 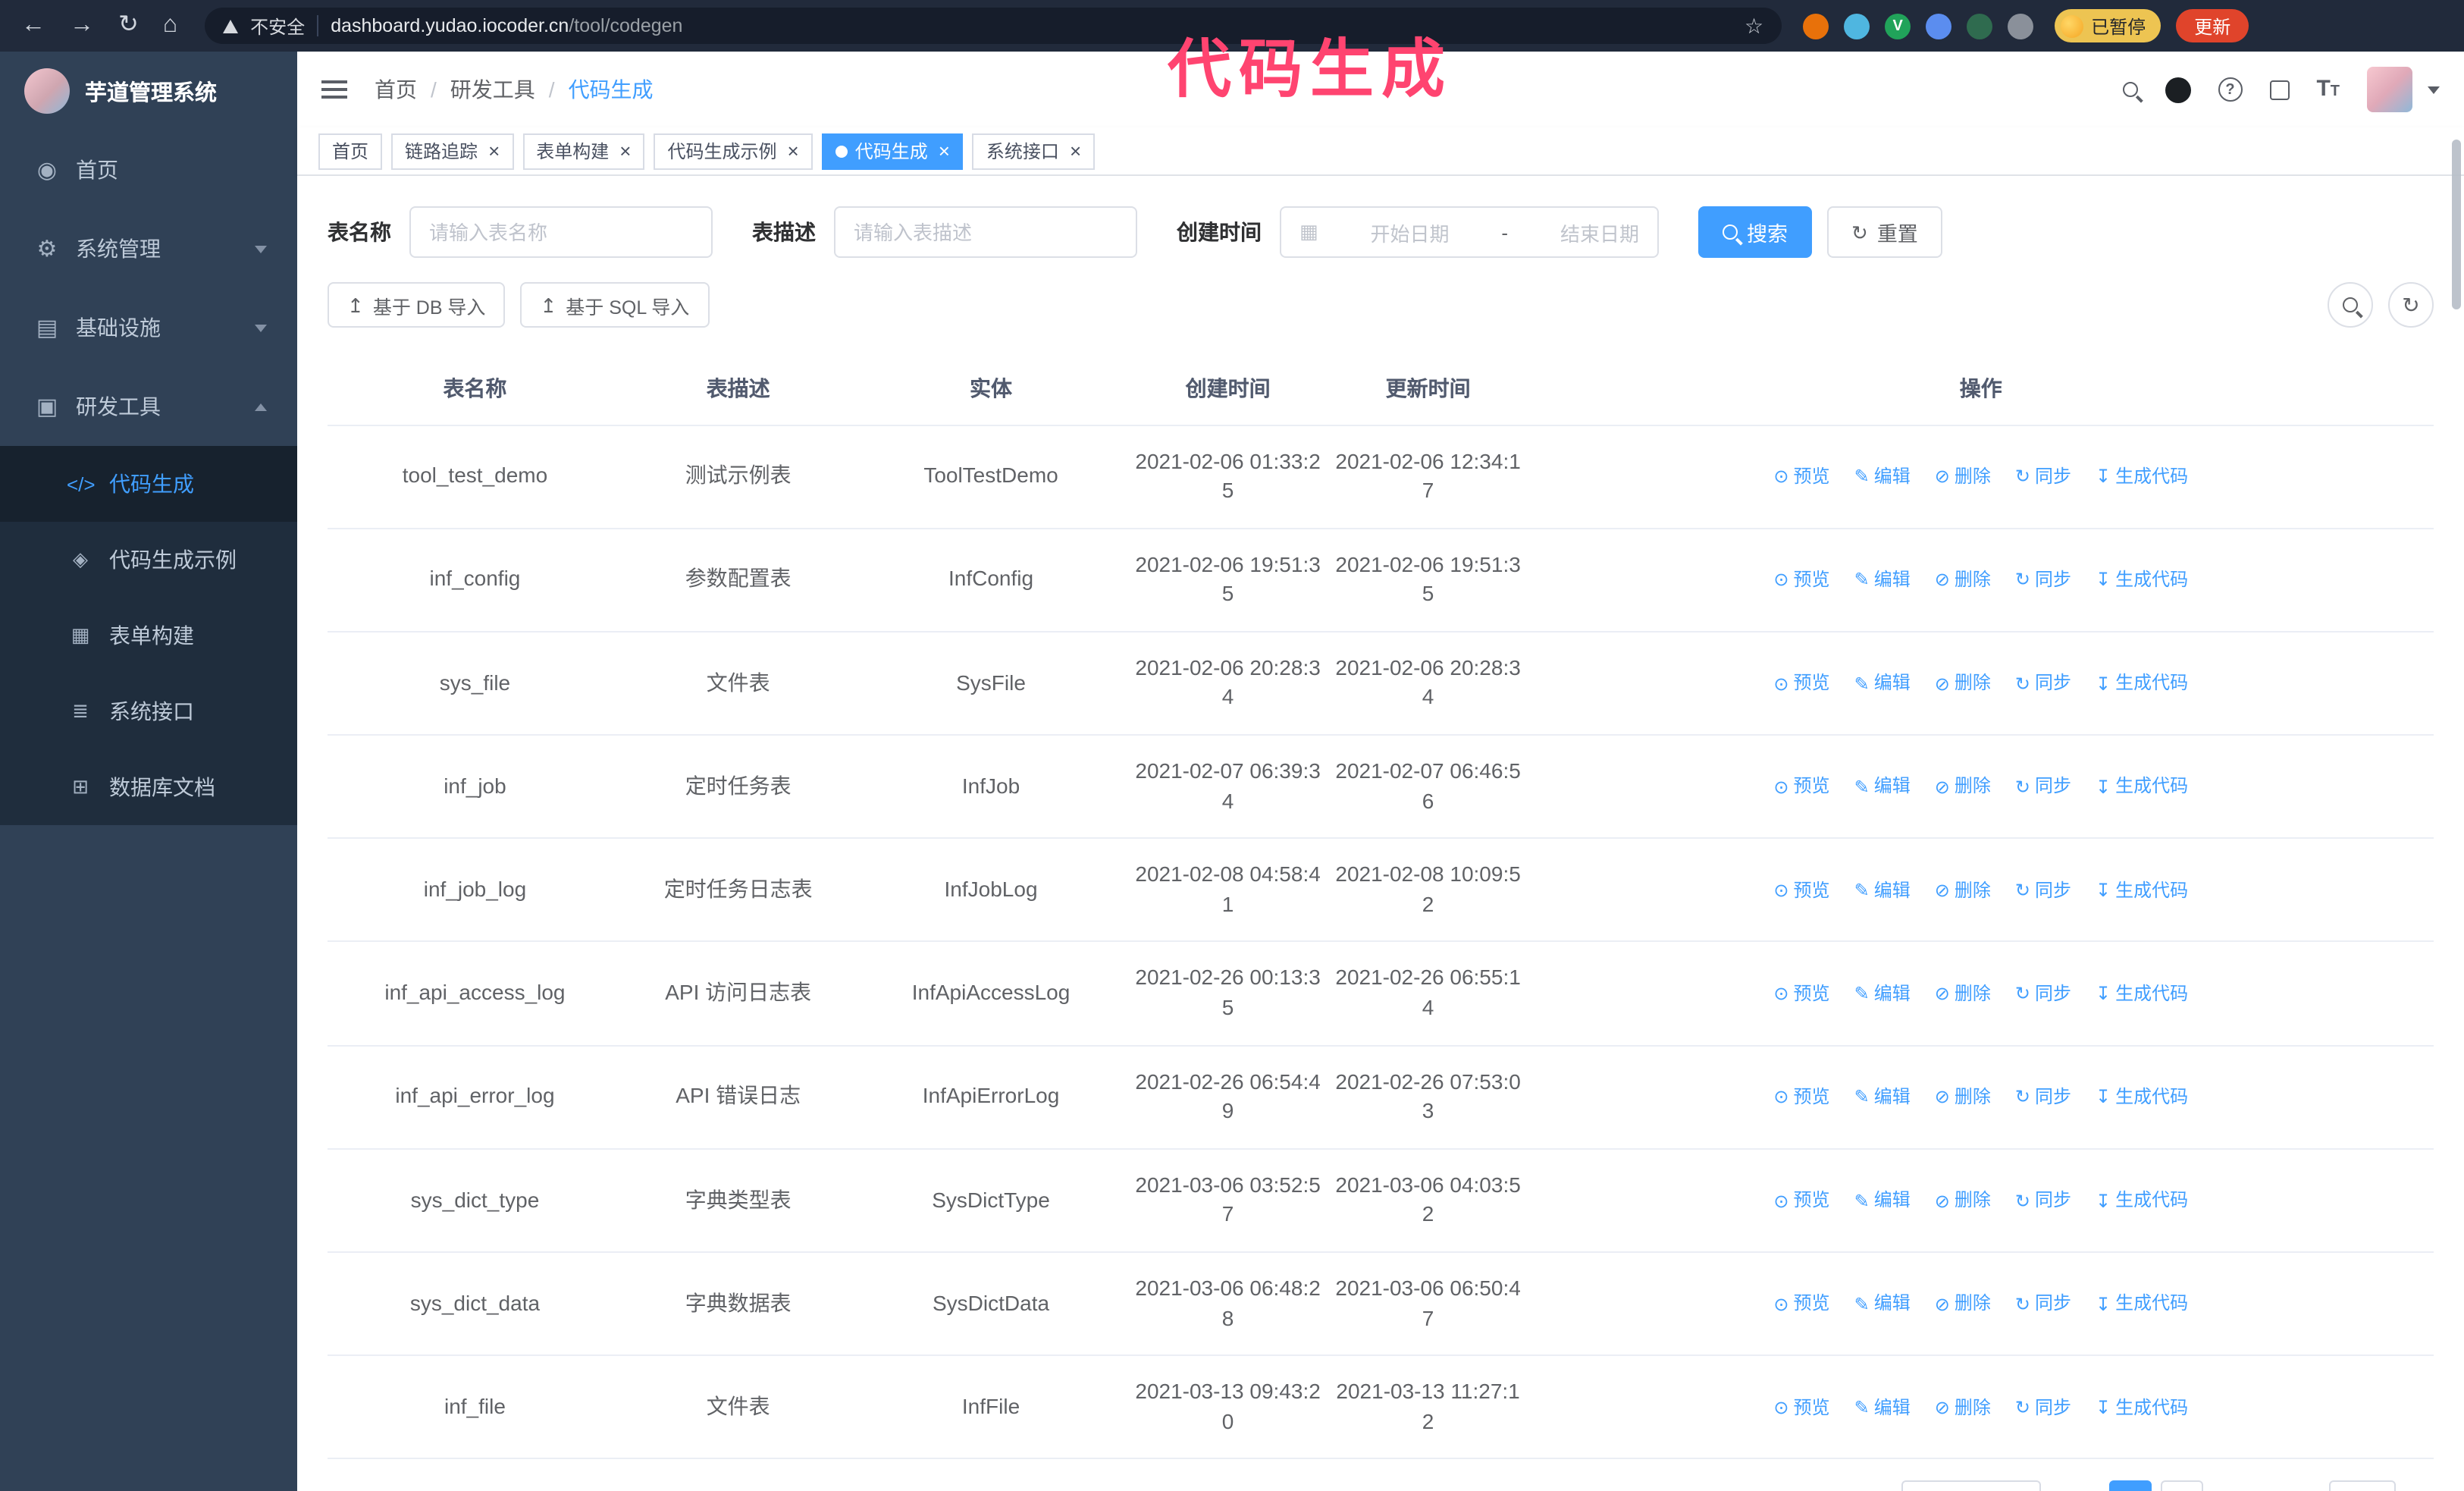 I want to click on next-page-button: ›, so click(x=2240, y=1486).